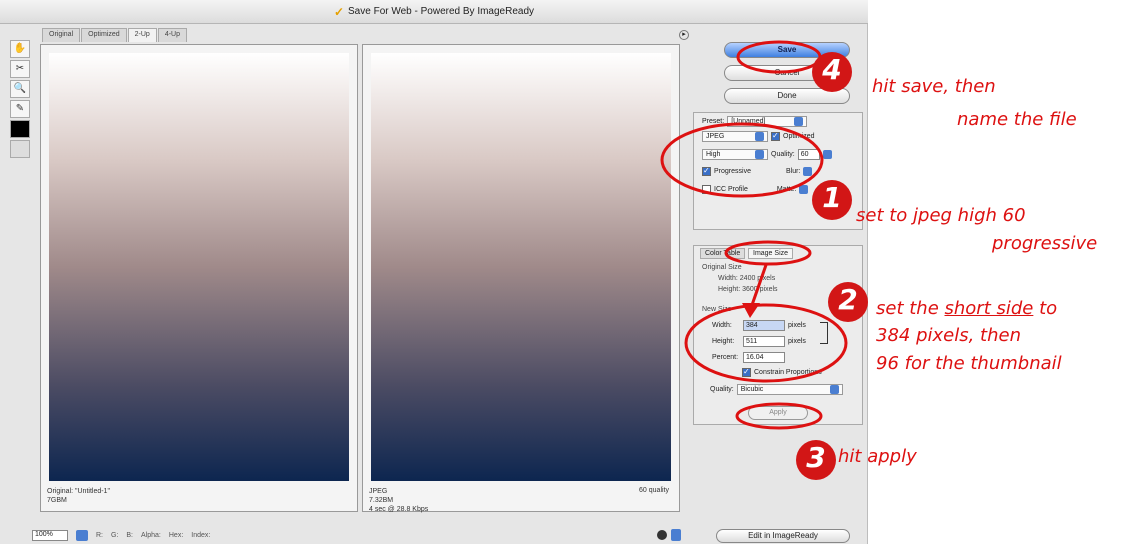 The width and height of the screenshot is (1139, 544). What do you see at coordinates (339, 11) in the screenshot?
I see `app-icon: ✓` at bounding box center [339, 11].